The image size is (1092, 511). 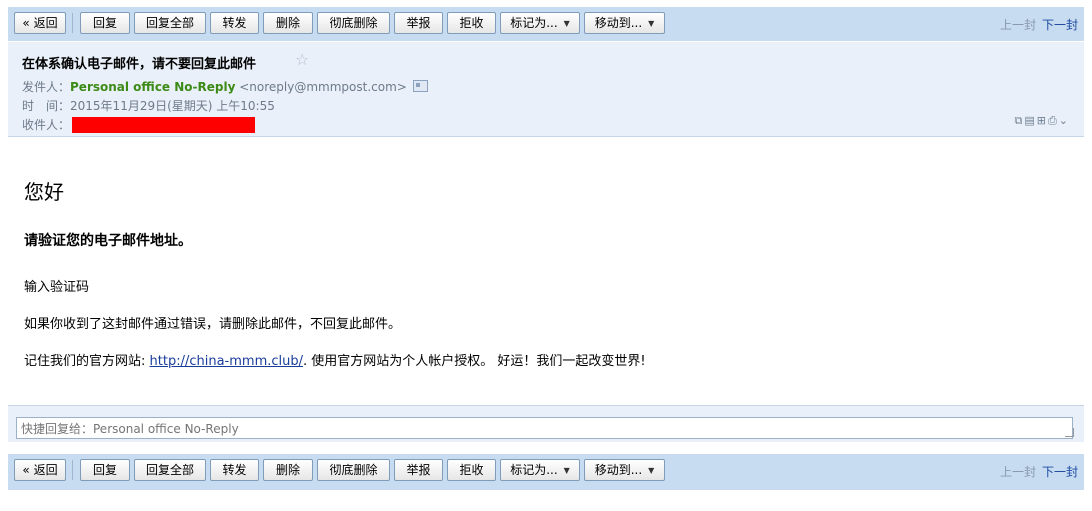 I want to click on quick-reply-area, so click(x=546, y=423).